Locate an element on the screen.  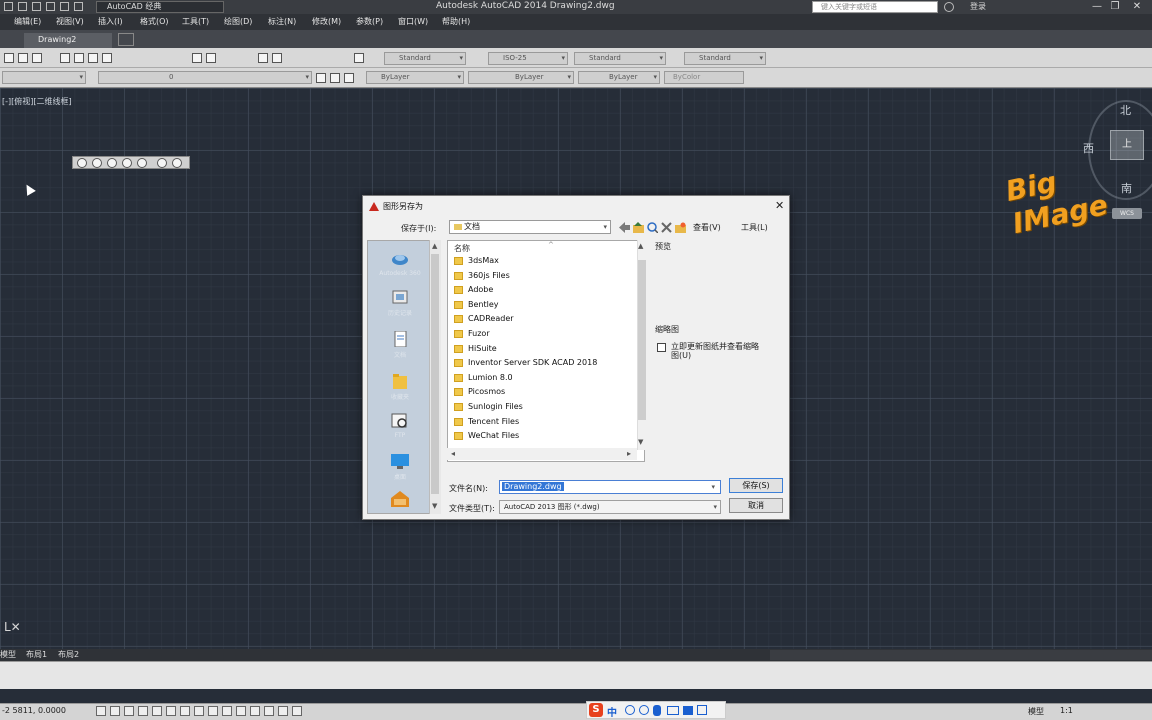
restore-button: ❐ is located at coordinates (1115, 7).